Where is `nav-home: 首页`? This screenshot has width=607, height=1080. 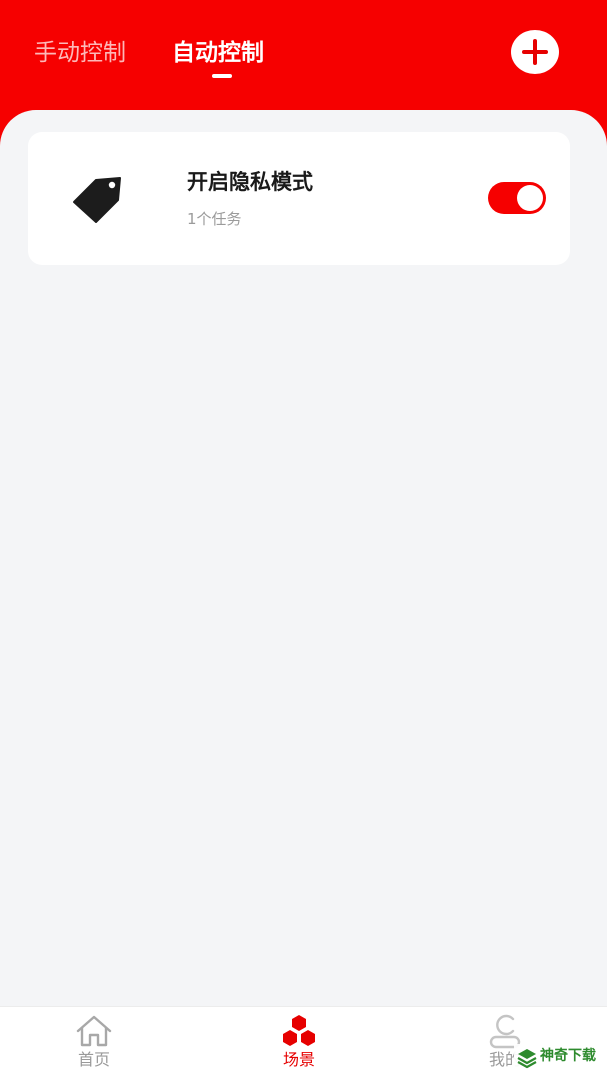 nav-home: 首页 is located at coordinates (94, 1043).